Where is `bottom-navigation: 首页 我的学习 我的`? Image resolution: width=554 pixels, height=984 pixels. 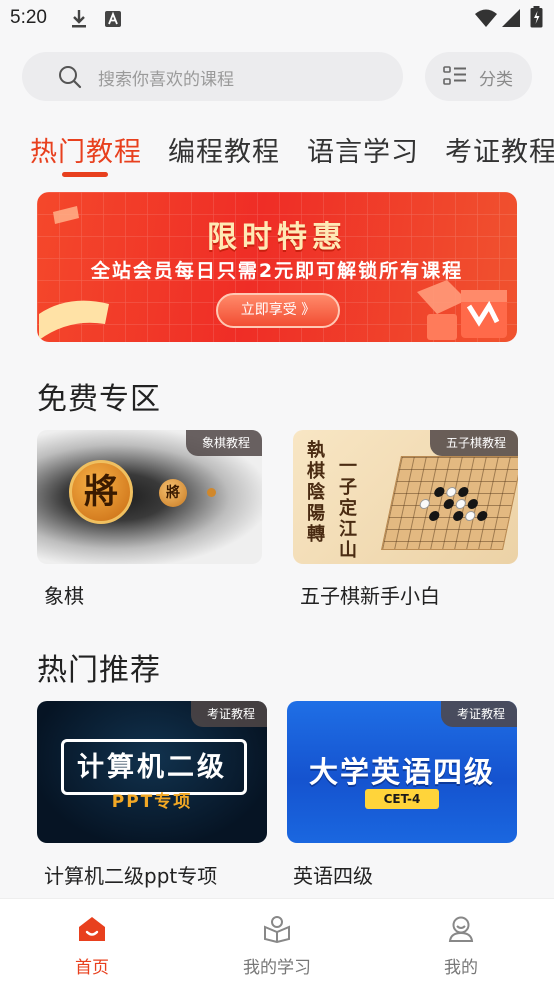 bottom-navigation: 首页 我的学习 我的 is located at coordinates (277, 941).